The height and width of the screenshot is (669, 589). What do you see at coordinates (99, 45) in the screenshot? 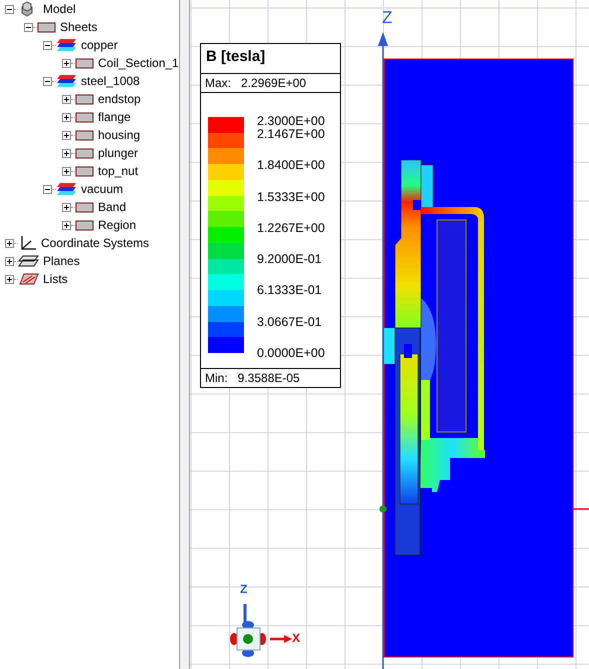
I see `tree-item: copper` at bounding box center [99, 45].